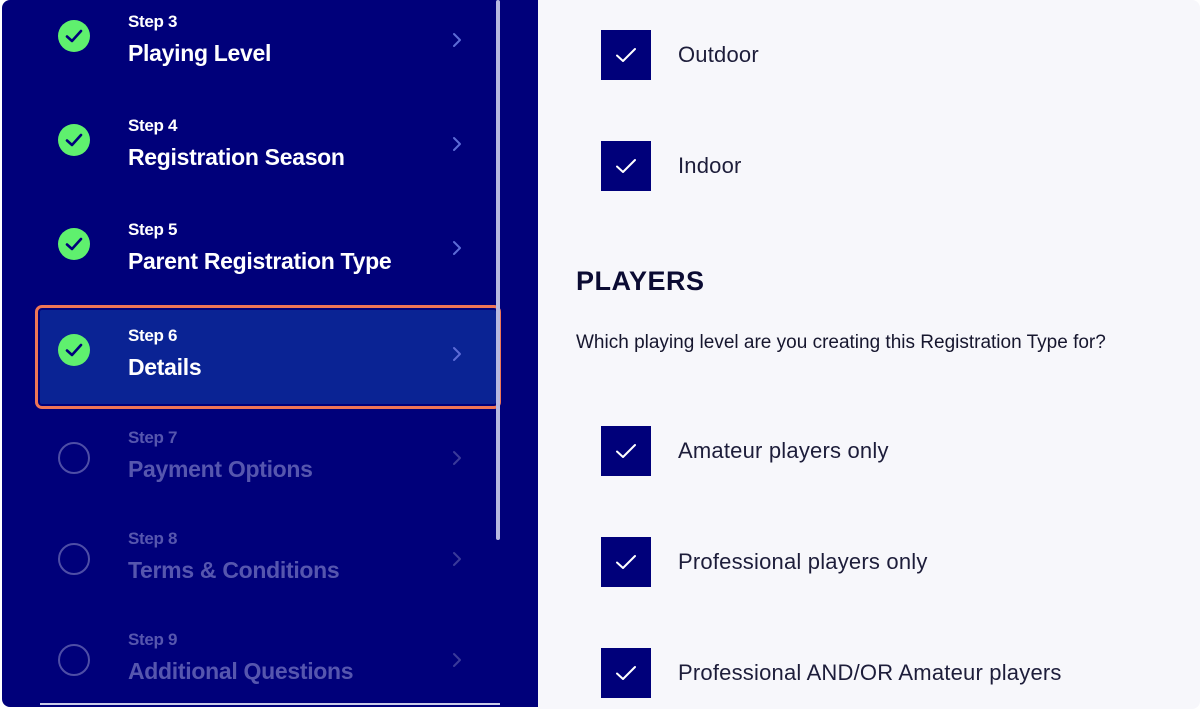  Describe the element at coordinates (718, 54) in the screenshot. I see `checkbox-label: Outdoor` at that location.